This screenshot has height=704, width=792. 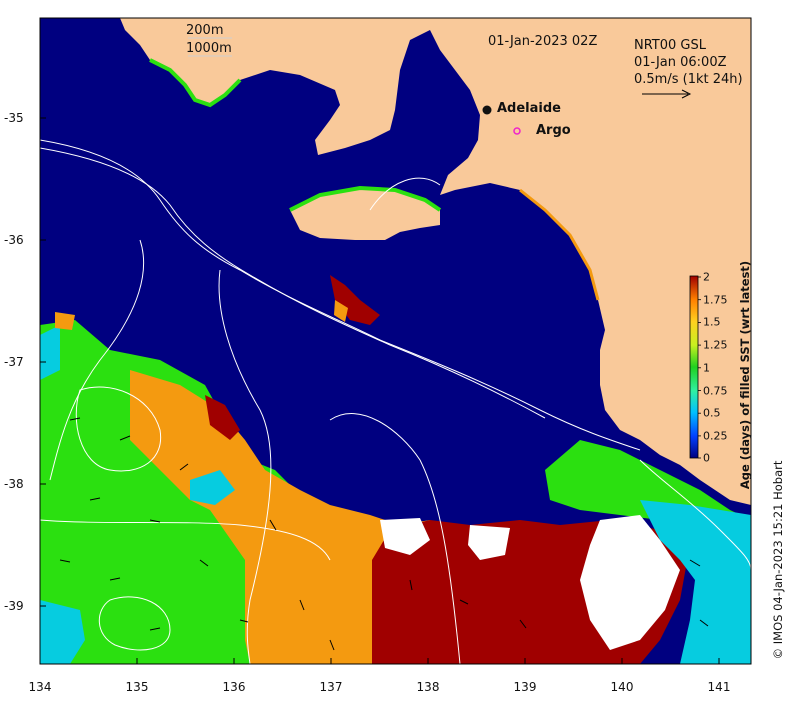 I want to click on scale-vector-label: 0.5m/s (1kt 24h), so click(x=688, y=79).